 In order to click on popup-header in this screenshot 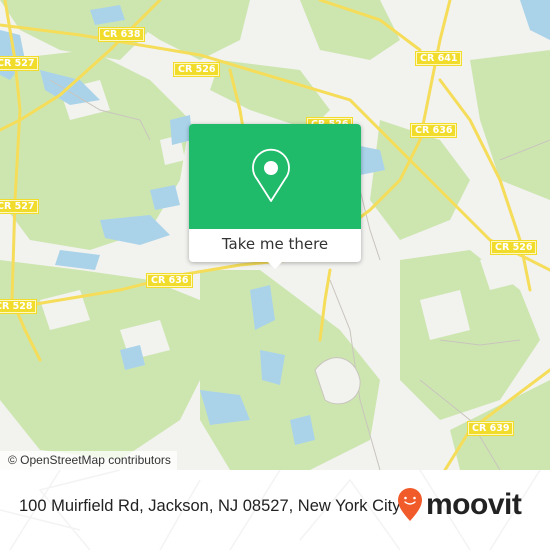, I will do `click(275, 176)`.